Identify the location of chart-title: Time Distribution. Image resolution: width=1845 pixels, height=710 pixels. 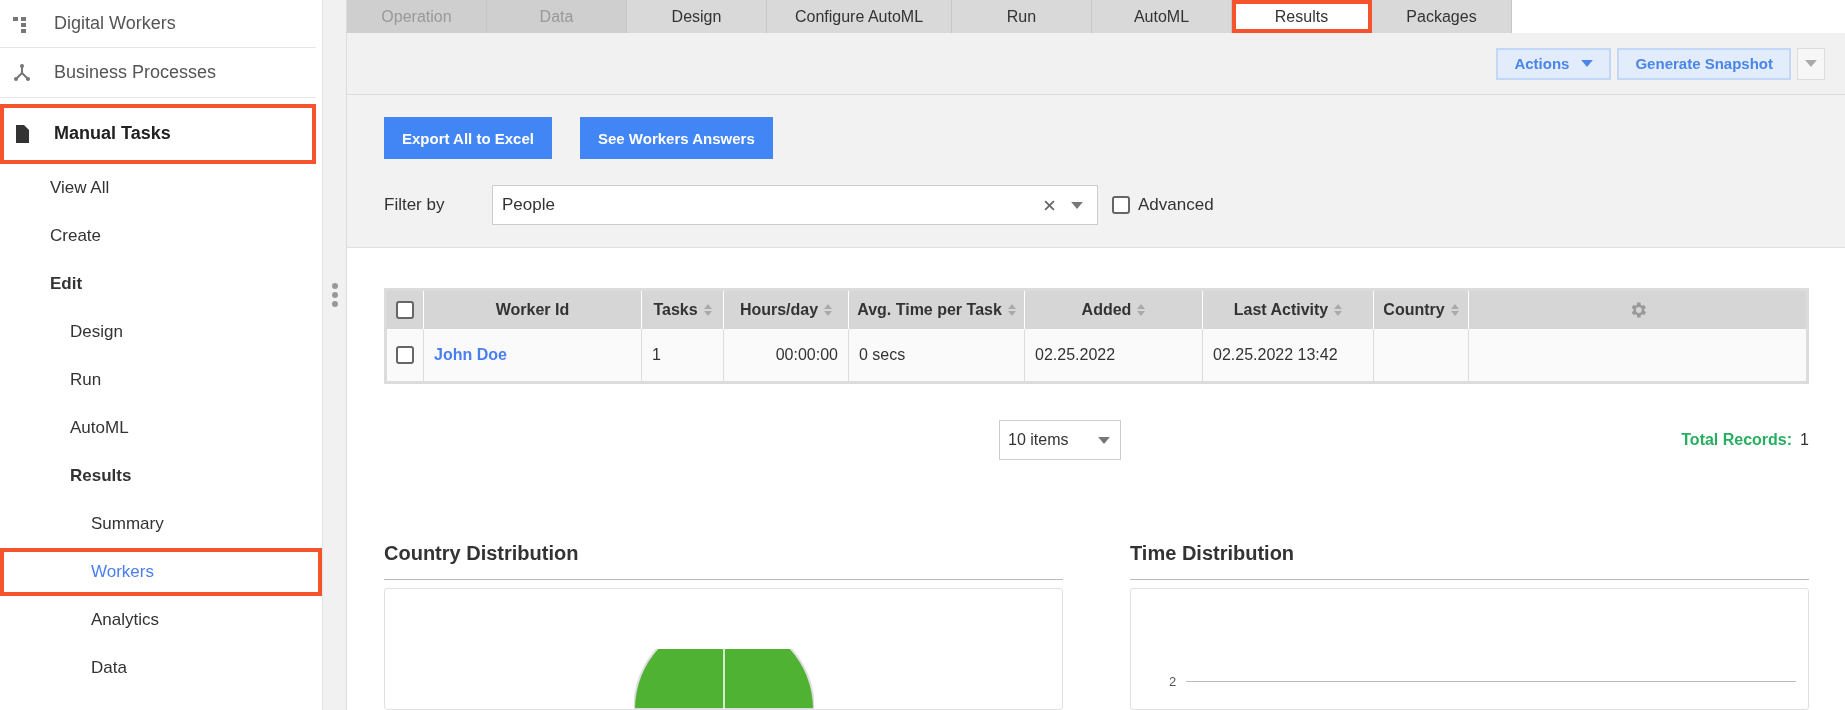
(1469, 561).